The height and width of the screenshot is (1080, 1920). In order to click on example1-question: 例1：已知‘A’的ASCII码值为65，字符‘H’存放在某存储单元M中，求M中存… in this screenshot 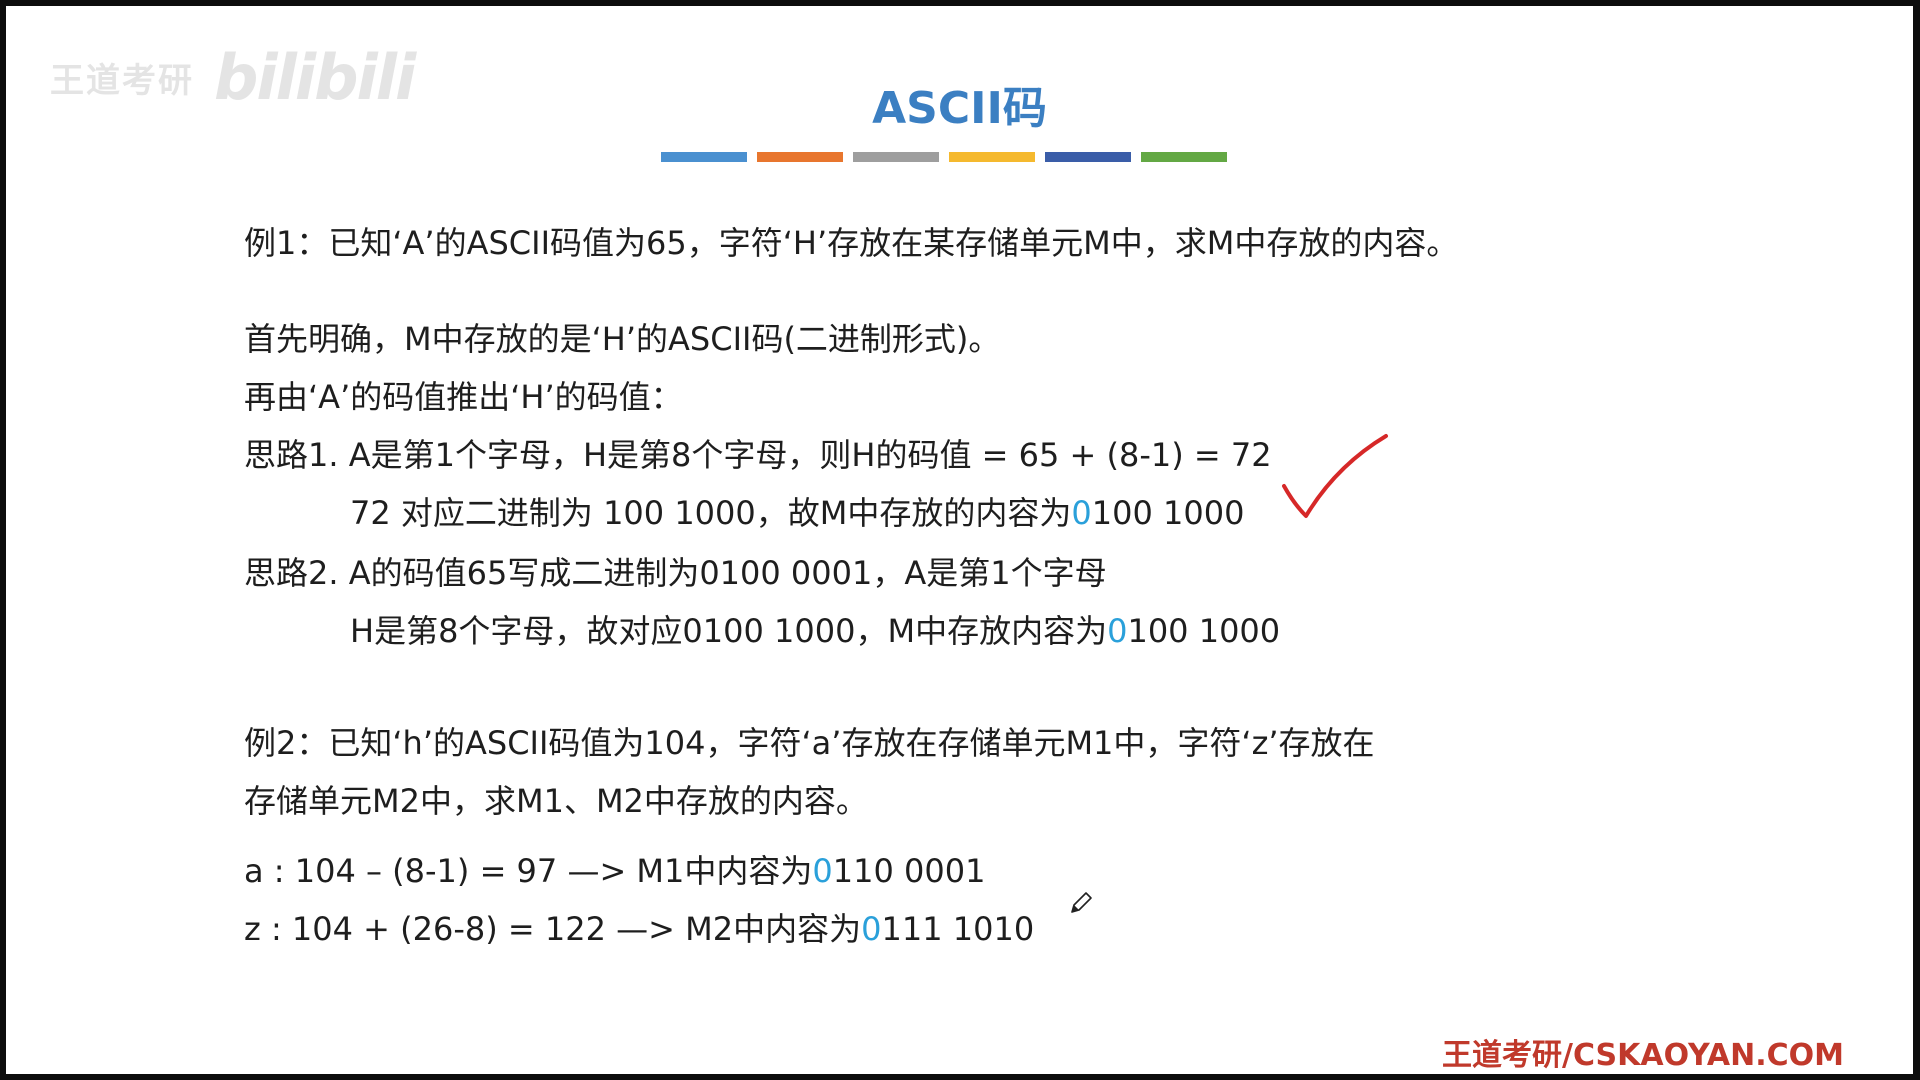, I will do `click(851, 243)`.